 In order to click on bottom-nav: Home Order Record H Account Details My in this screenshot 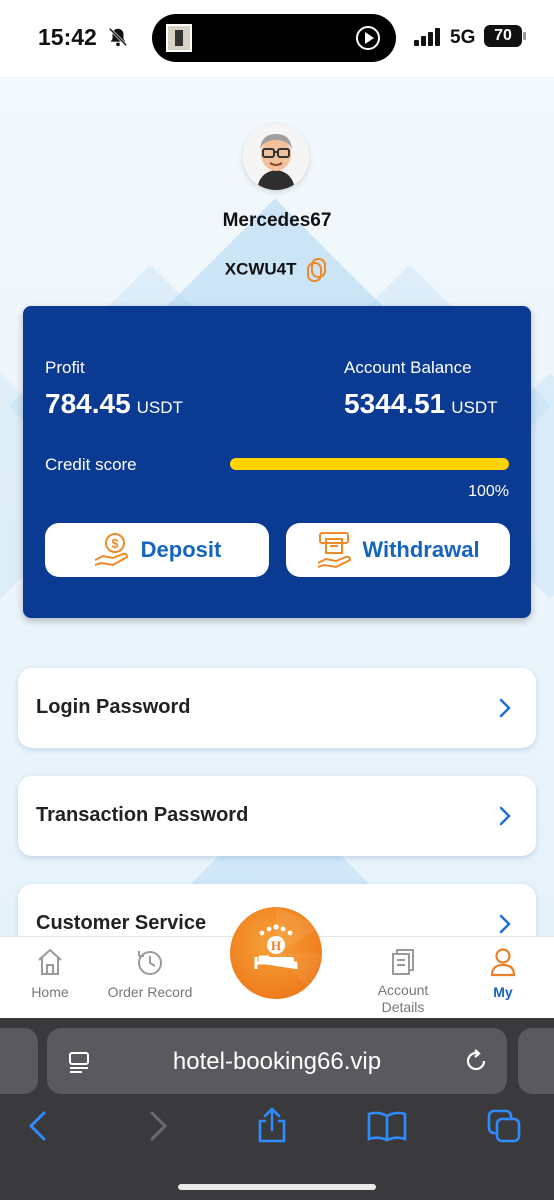, I will do `click(277, 962)`.